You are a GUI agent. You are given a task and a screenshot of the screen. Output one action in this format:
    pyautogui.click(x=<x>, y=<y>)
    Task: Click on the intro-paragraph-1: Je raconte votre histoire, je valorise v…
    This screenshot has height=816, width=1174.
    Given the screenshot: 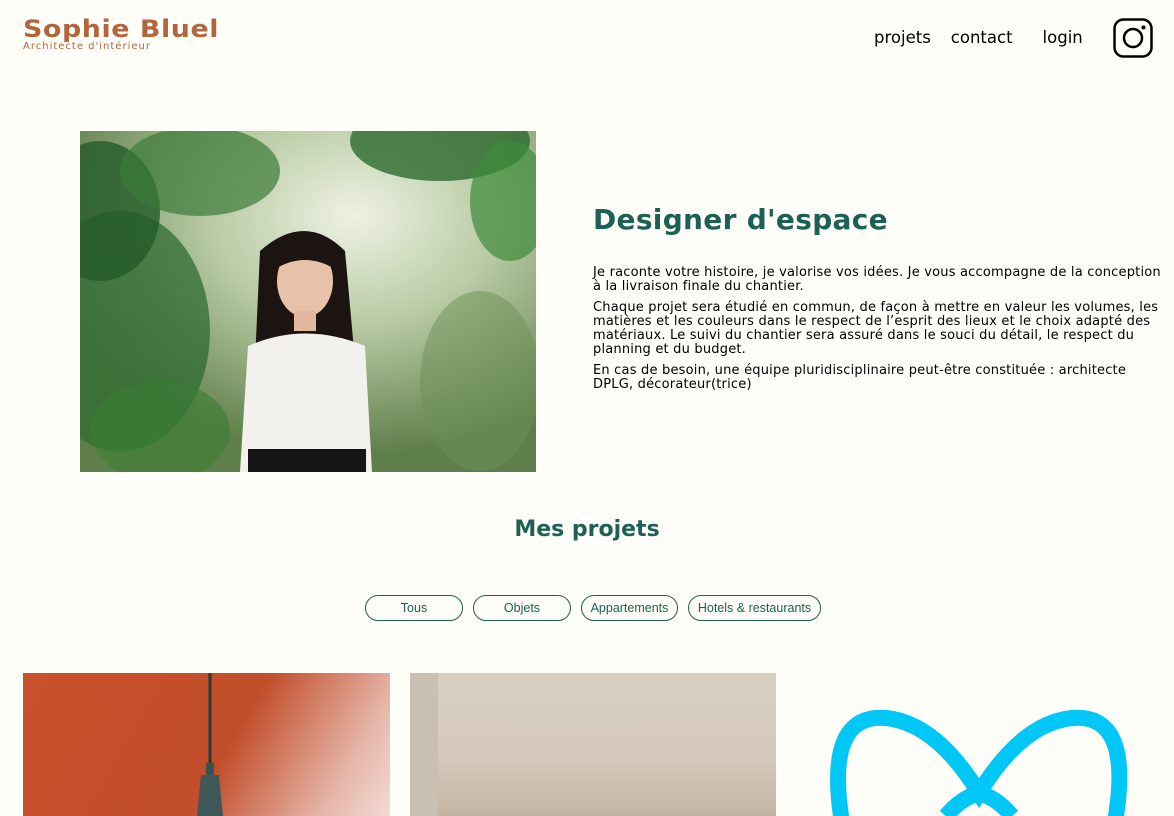 What is the action you would take?
    pyautogui.click(x=877, y=279)
    